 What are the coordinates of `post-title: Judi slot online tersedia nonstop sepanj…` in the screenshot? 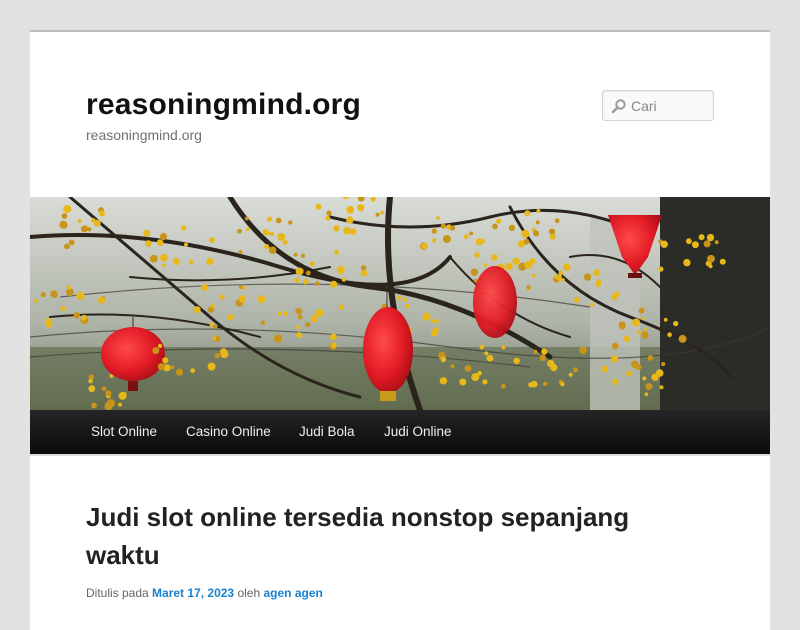 It's located at (396, 536).